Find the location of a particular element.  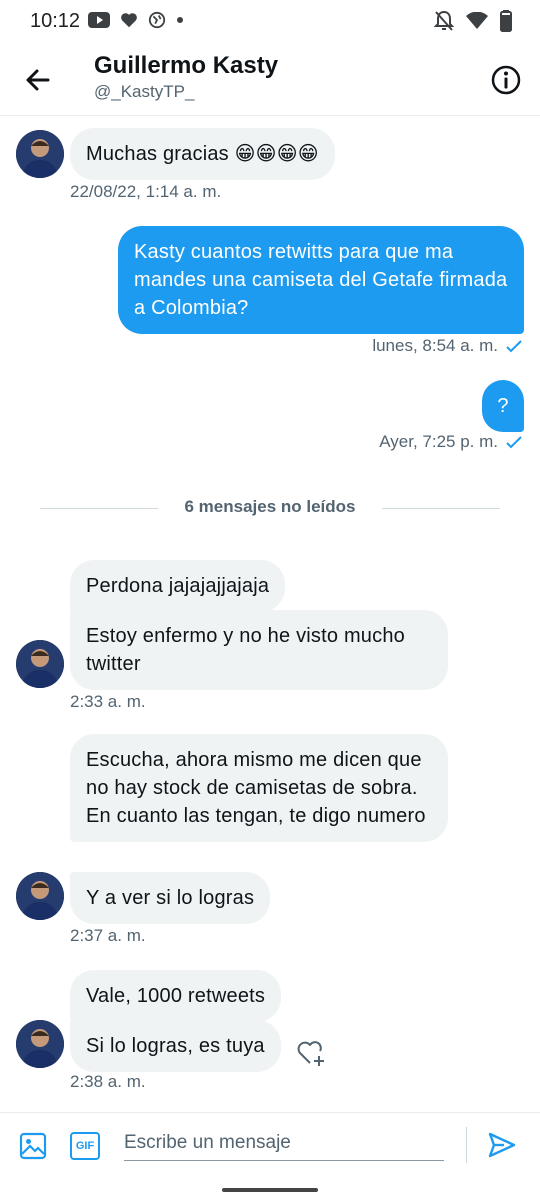

message-bubble-incoming: Si lo logras, es tuya is located at coordinates (175, 1046).